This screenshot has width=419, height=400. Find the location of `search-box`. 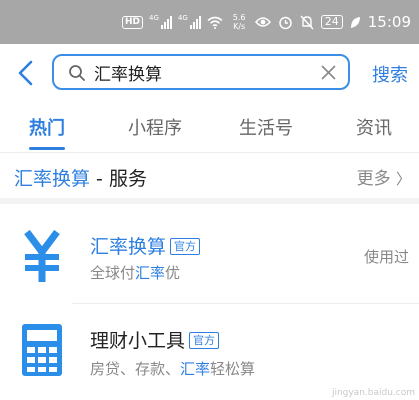

search-box is located at coordinates (201, 72).